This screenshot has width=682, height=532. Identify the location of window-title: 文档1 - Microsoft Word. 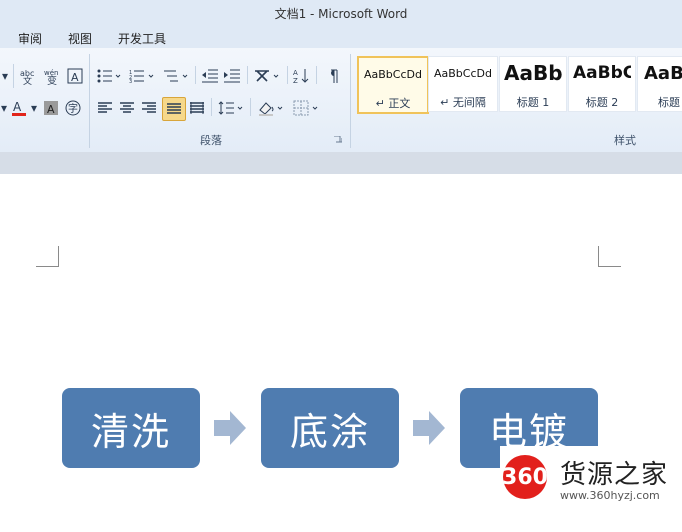
(341, 14).